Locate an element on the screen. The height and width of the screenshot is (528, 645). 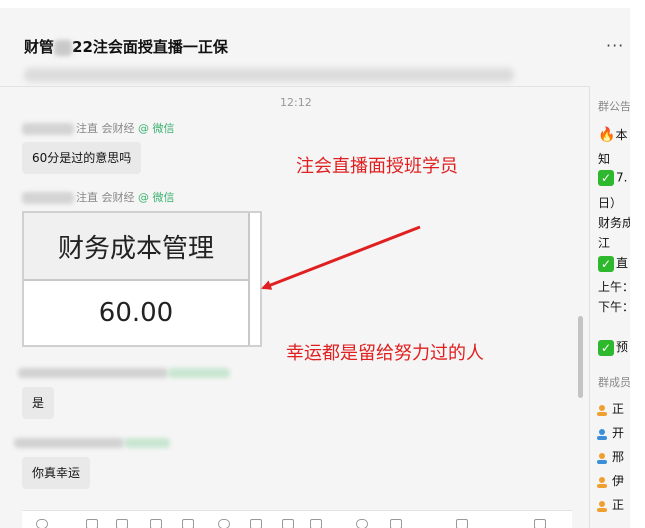
fire-icon: 🔥 is located at coordinates (607, 135).